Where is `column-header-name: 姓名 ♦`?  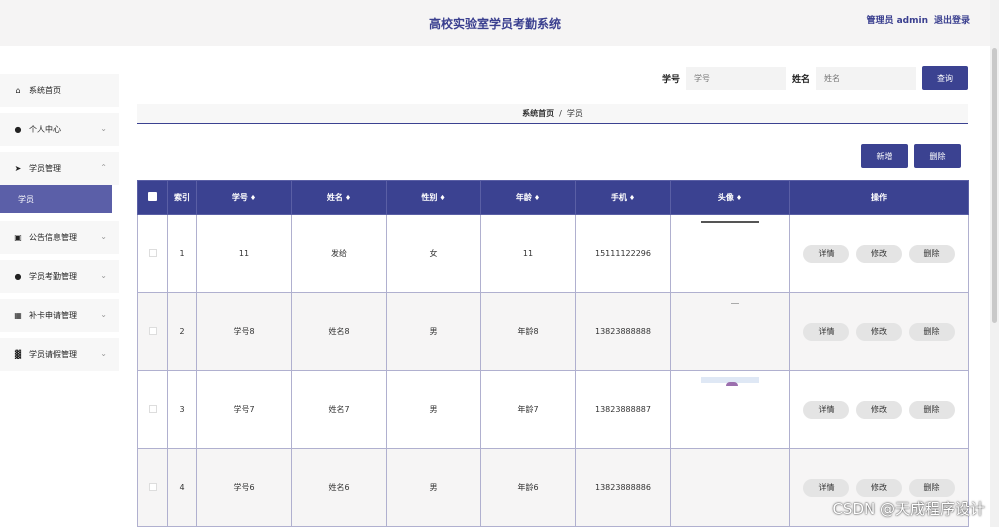 column-header-name: 姓名 ♦ is located at coordinates (339, 197).